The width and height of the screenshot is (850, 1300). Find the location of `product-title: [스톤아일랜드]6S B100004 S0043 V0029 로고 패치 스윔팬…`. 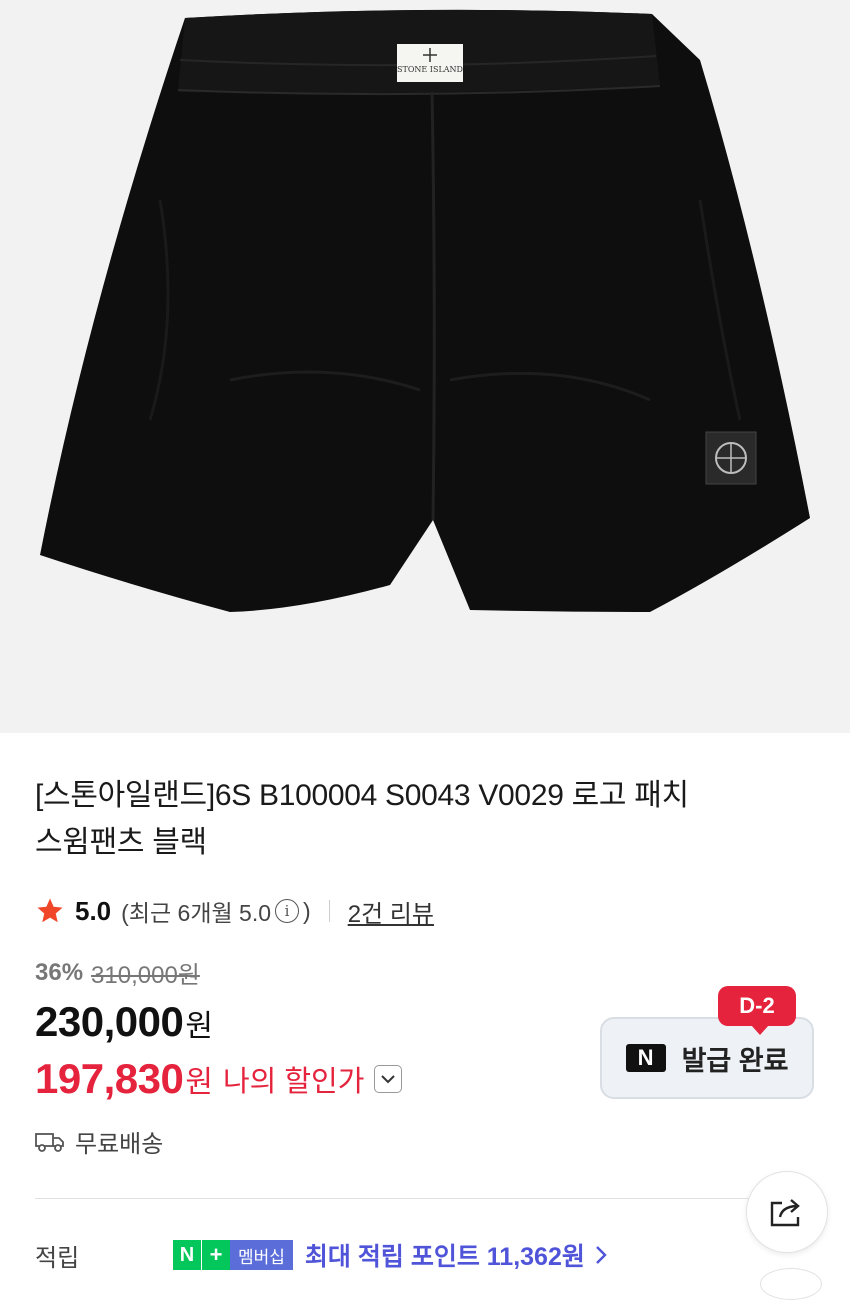

product-title: [스톤아일랜드]6S B100004 S0043 V0029 로고 패치 스윔팬… is located at coordinates (425, 819).